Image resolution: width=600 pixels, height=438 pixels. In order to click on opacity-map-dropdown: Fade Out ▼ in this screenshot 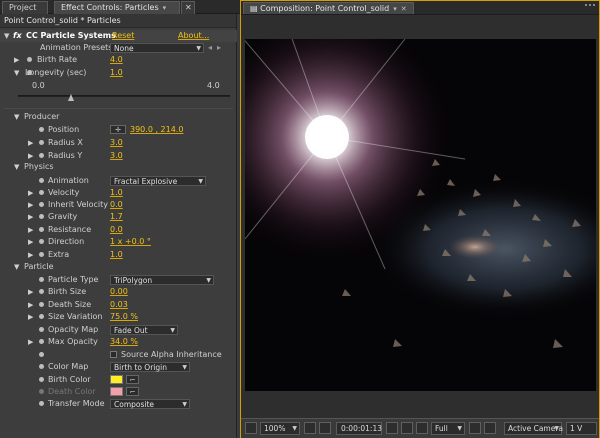, I will do `click(144, 330)`.